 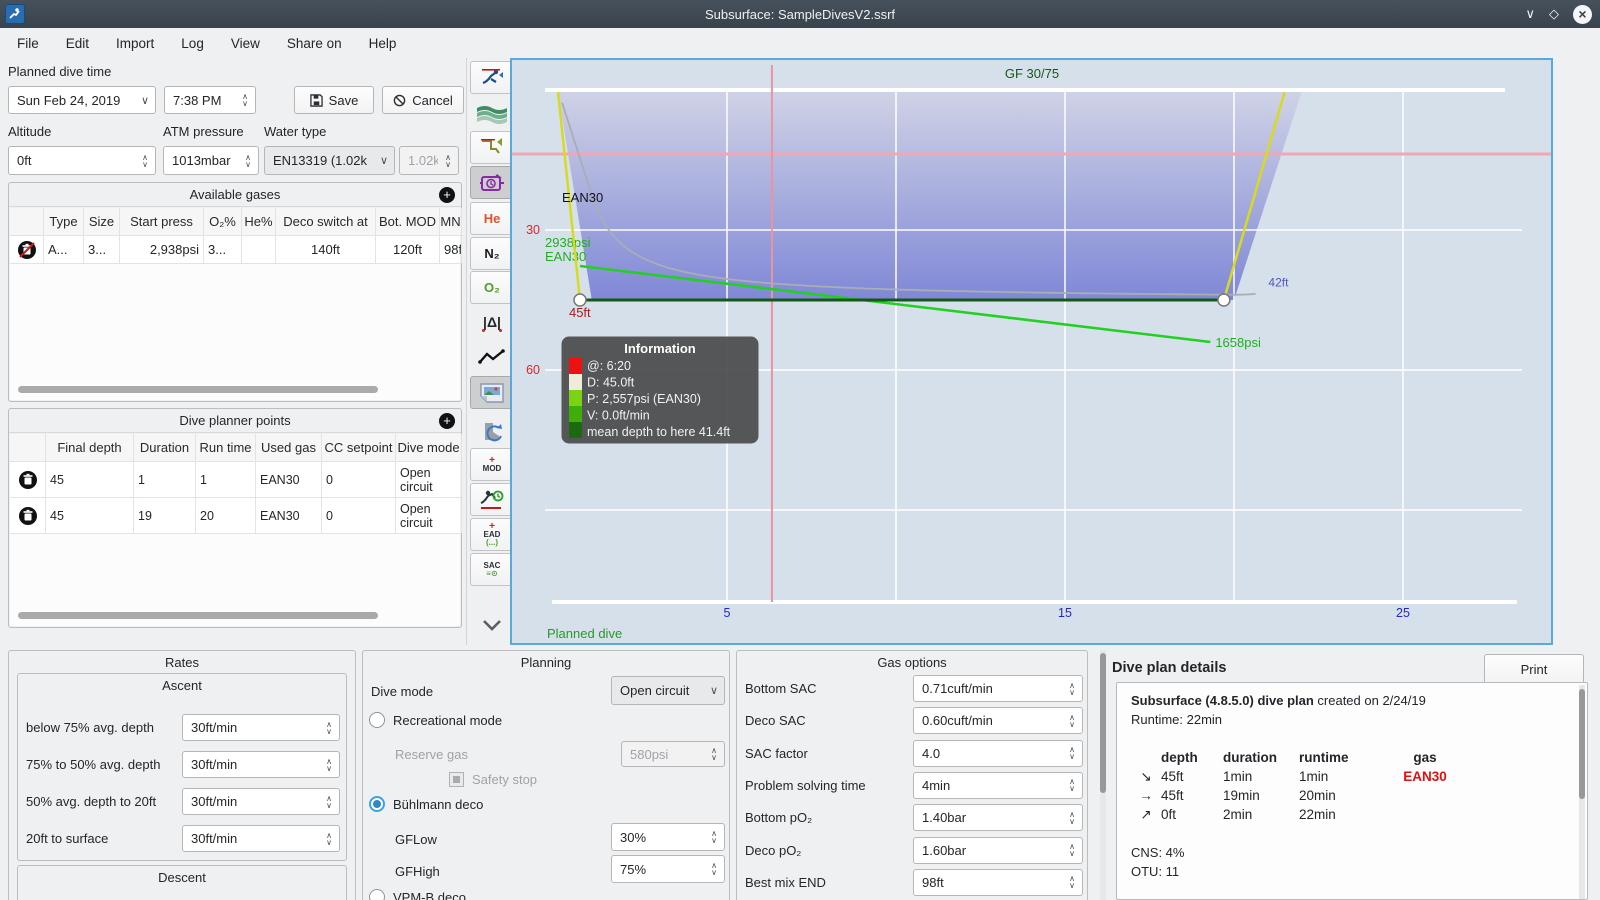 I want to click on gas-option-row: Bottom pO₂ 1.40bar ∧ ∨, so click(x=914, y=818).